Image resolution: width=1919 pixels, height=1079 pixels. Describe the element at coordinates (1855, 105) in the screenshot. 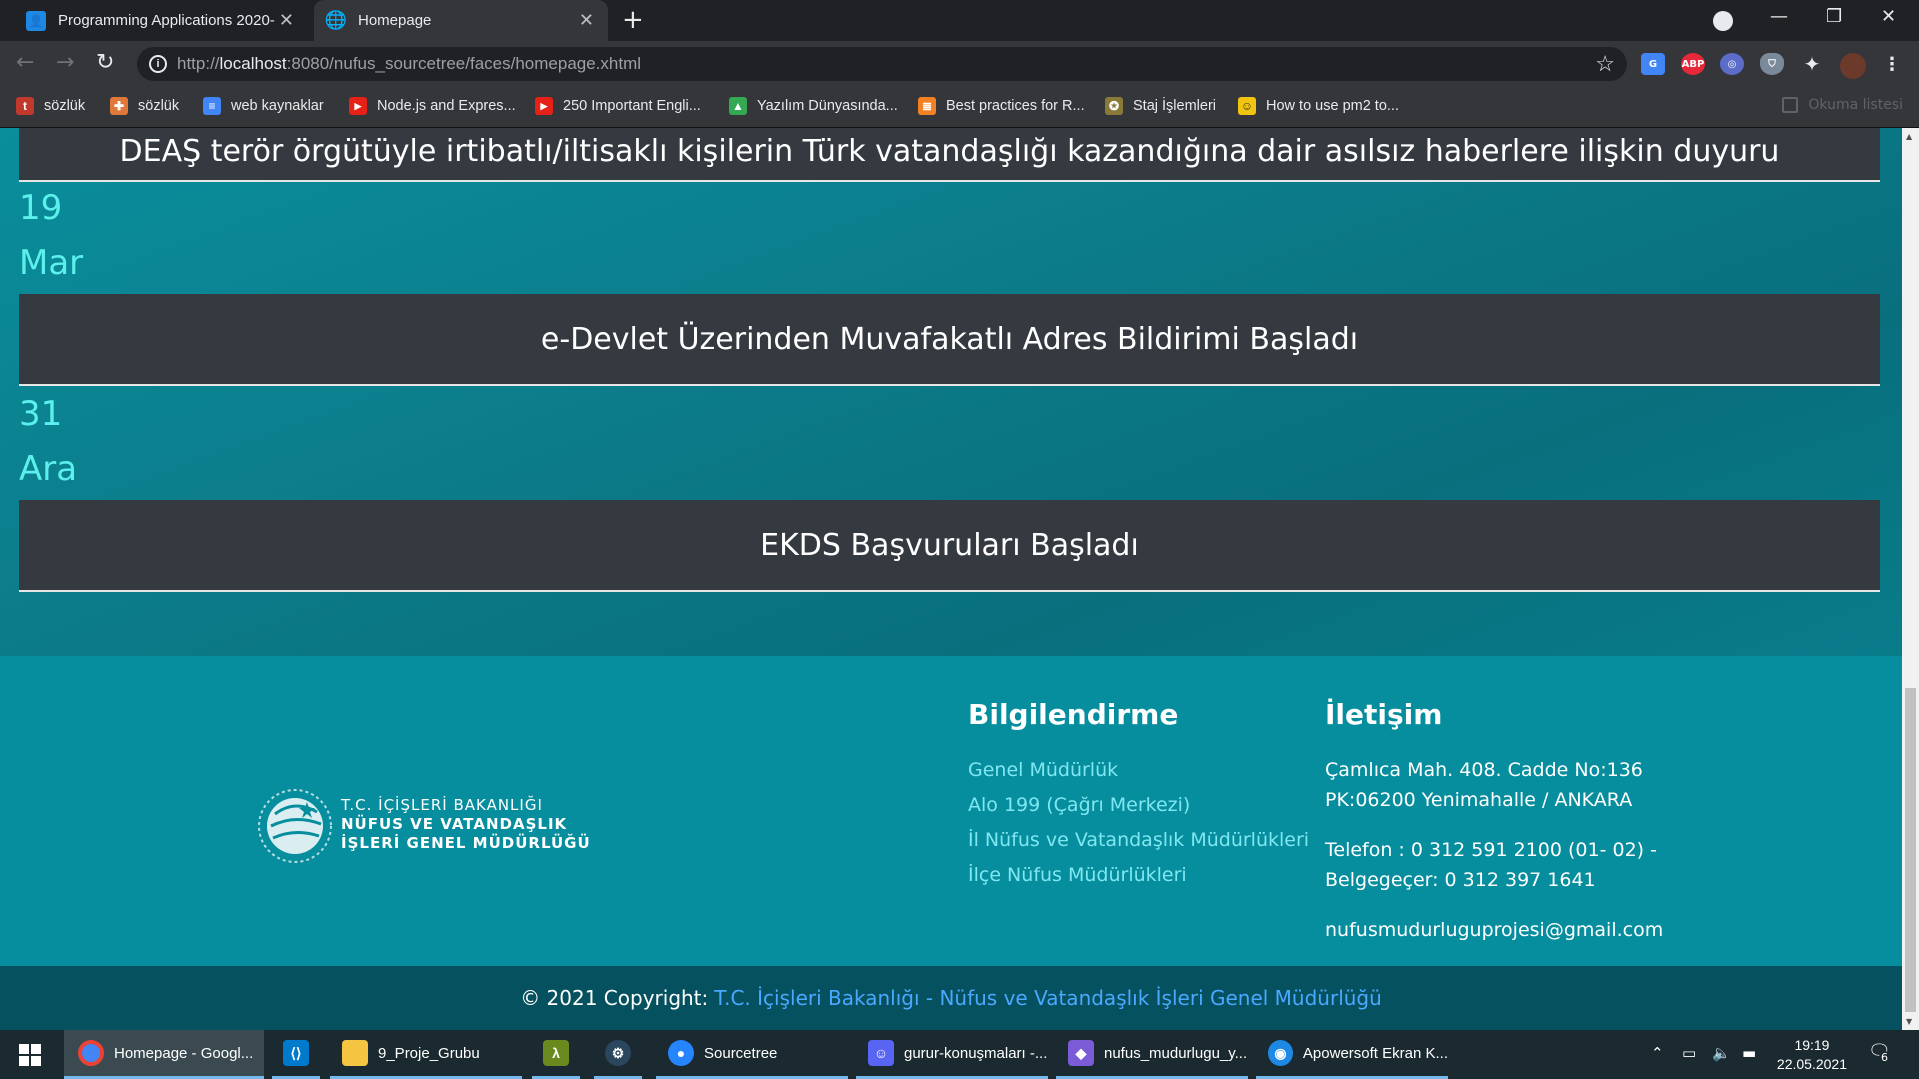

I see `reading-list-label: Okuma listesi` at that location.